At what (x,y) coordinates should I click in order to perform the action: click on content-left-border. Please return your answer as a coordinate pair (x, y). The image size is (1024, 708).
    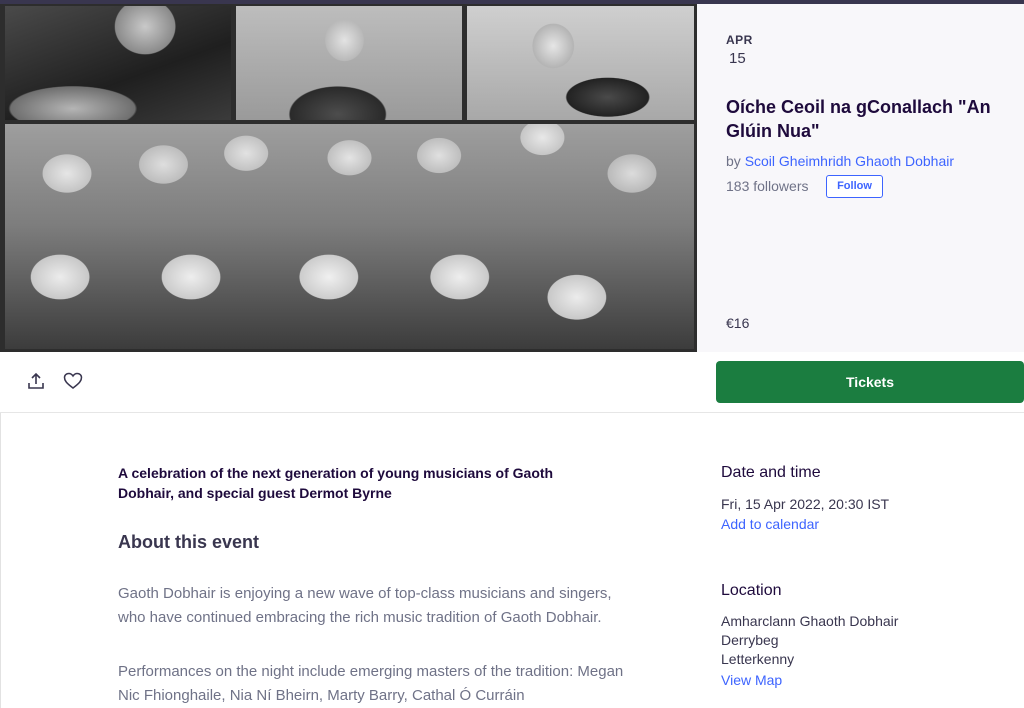
    Looking at the image, I should click on (0, 560).